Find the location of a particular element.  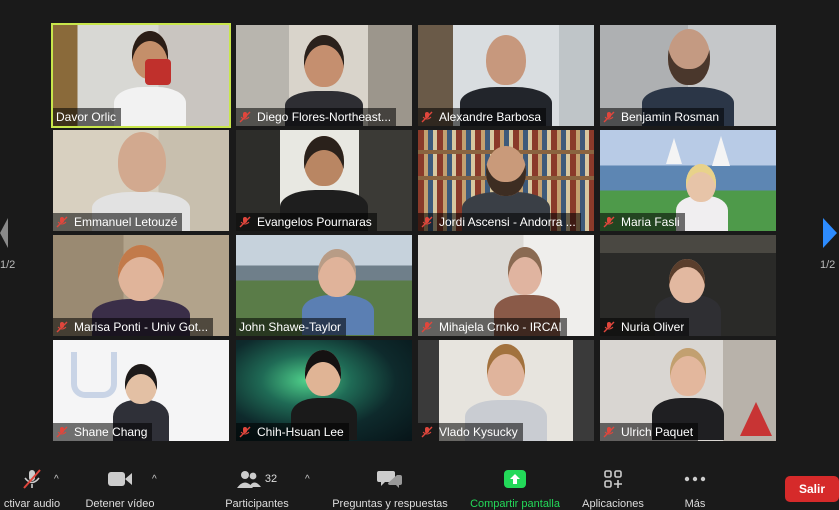

video-options-chevron-icon: ^ is located at coordinates (154, 479).